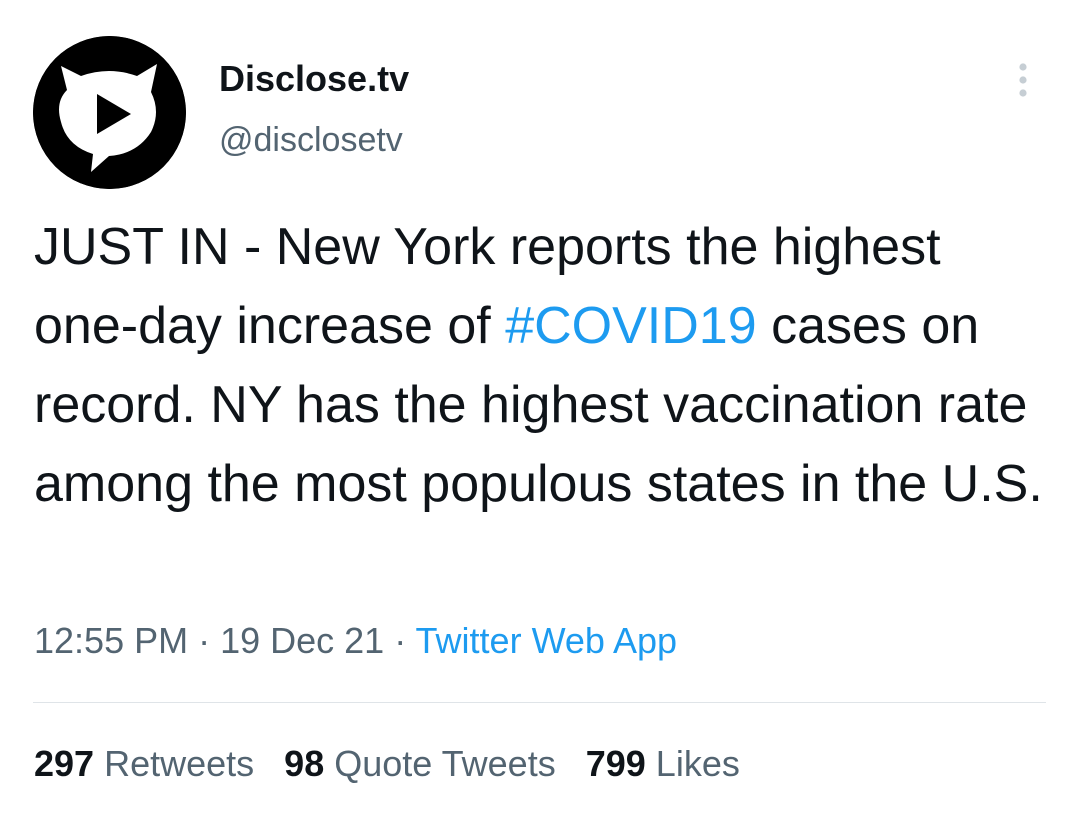  Describe the element at coordinates (630, 326) in the screenshot. I see `hashtag-link: #COVID19` at that location.